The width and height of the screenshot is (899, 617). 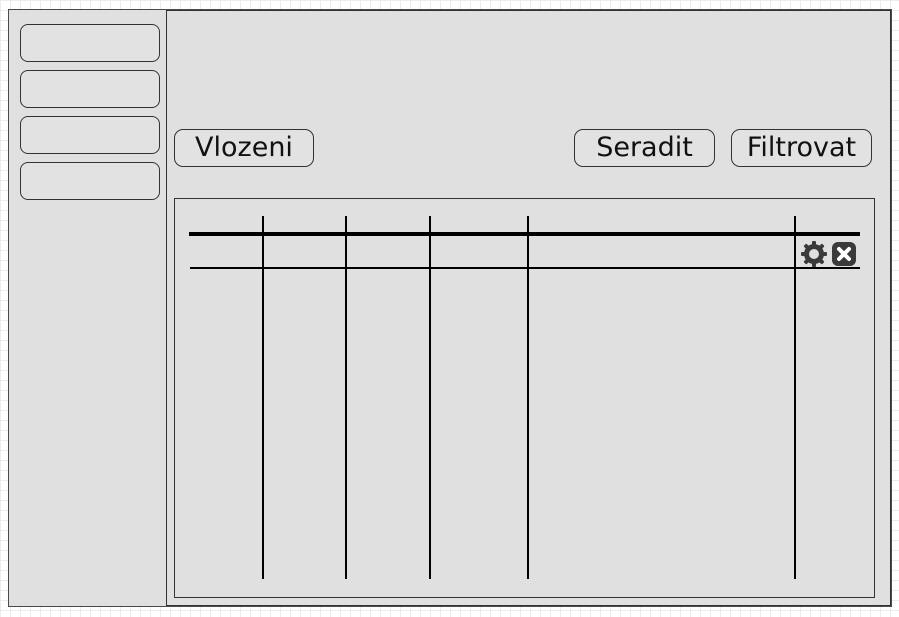 I want to click on close-icon, so click(x=844, y=254).